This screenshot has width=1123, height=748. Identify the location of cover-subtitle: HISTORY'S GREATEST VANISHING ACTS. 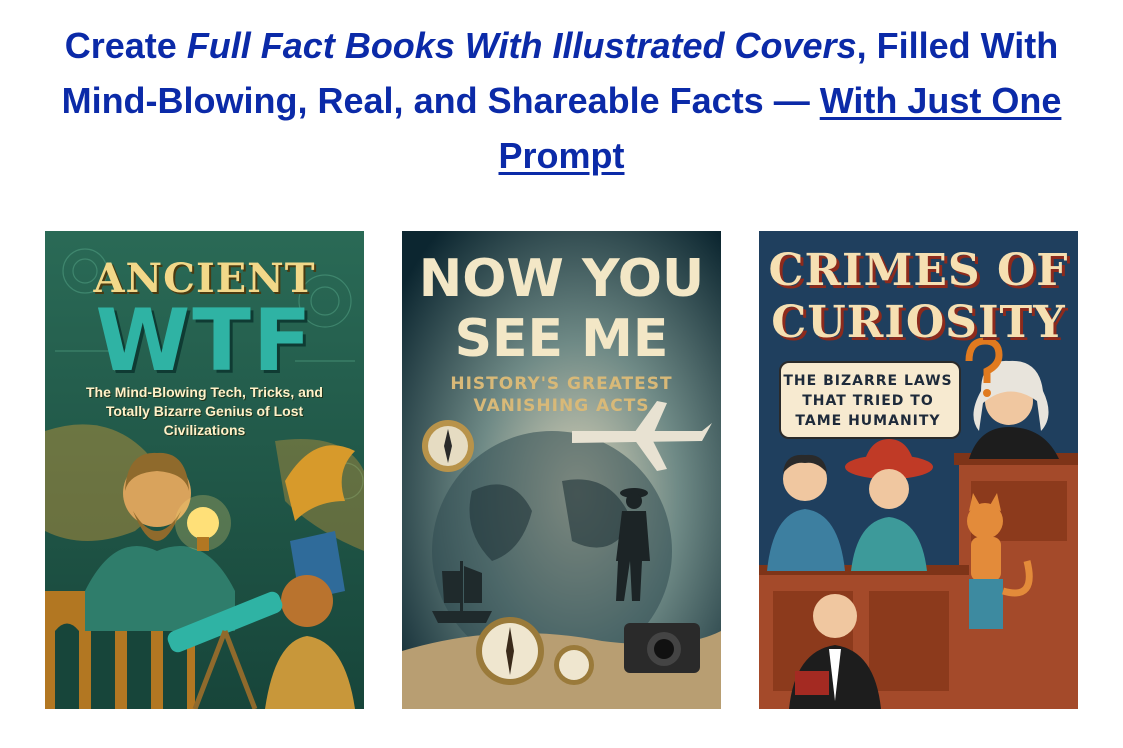
(561, 395).